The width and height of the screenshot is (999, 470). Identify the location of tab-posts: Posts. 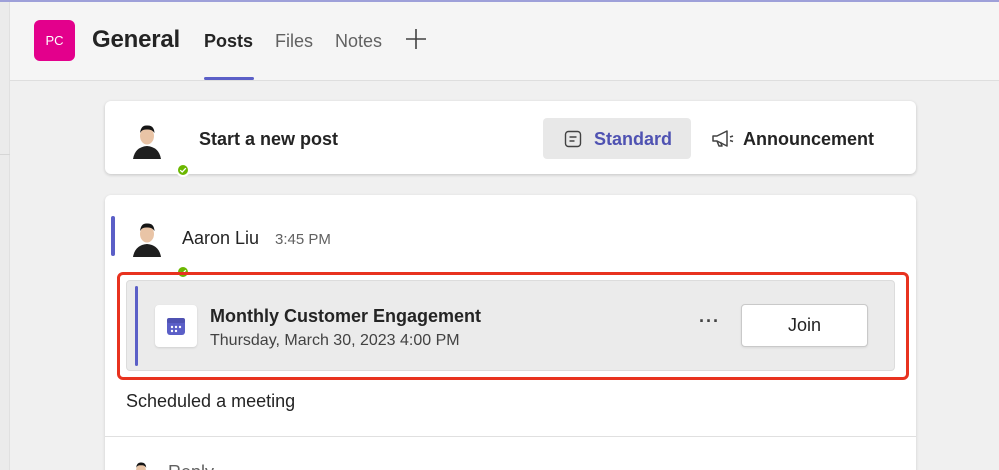
(228, 41).